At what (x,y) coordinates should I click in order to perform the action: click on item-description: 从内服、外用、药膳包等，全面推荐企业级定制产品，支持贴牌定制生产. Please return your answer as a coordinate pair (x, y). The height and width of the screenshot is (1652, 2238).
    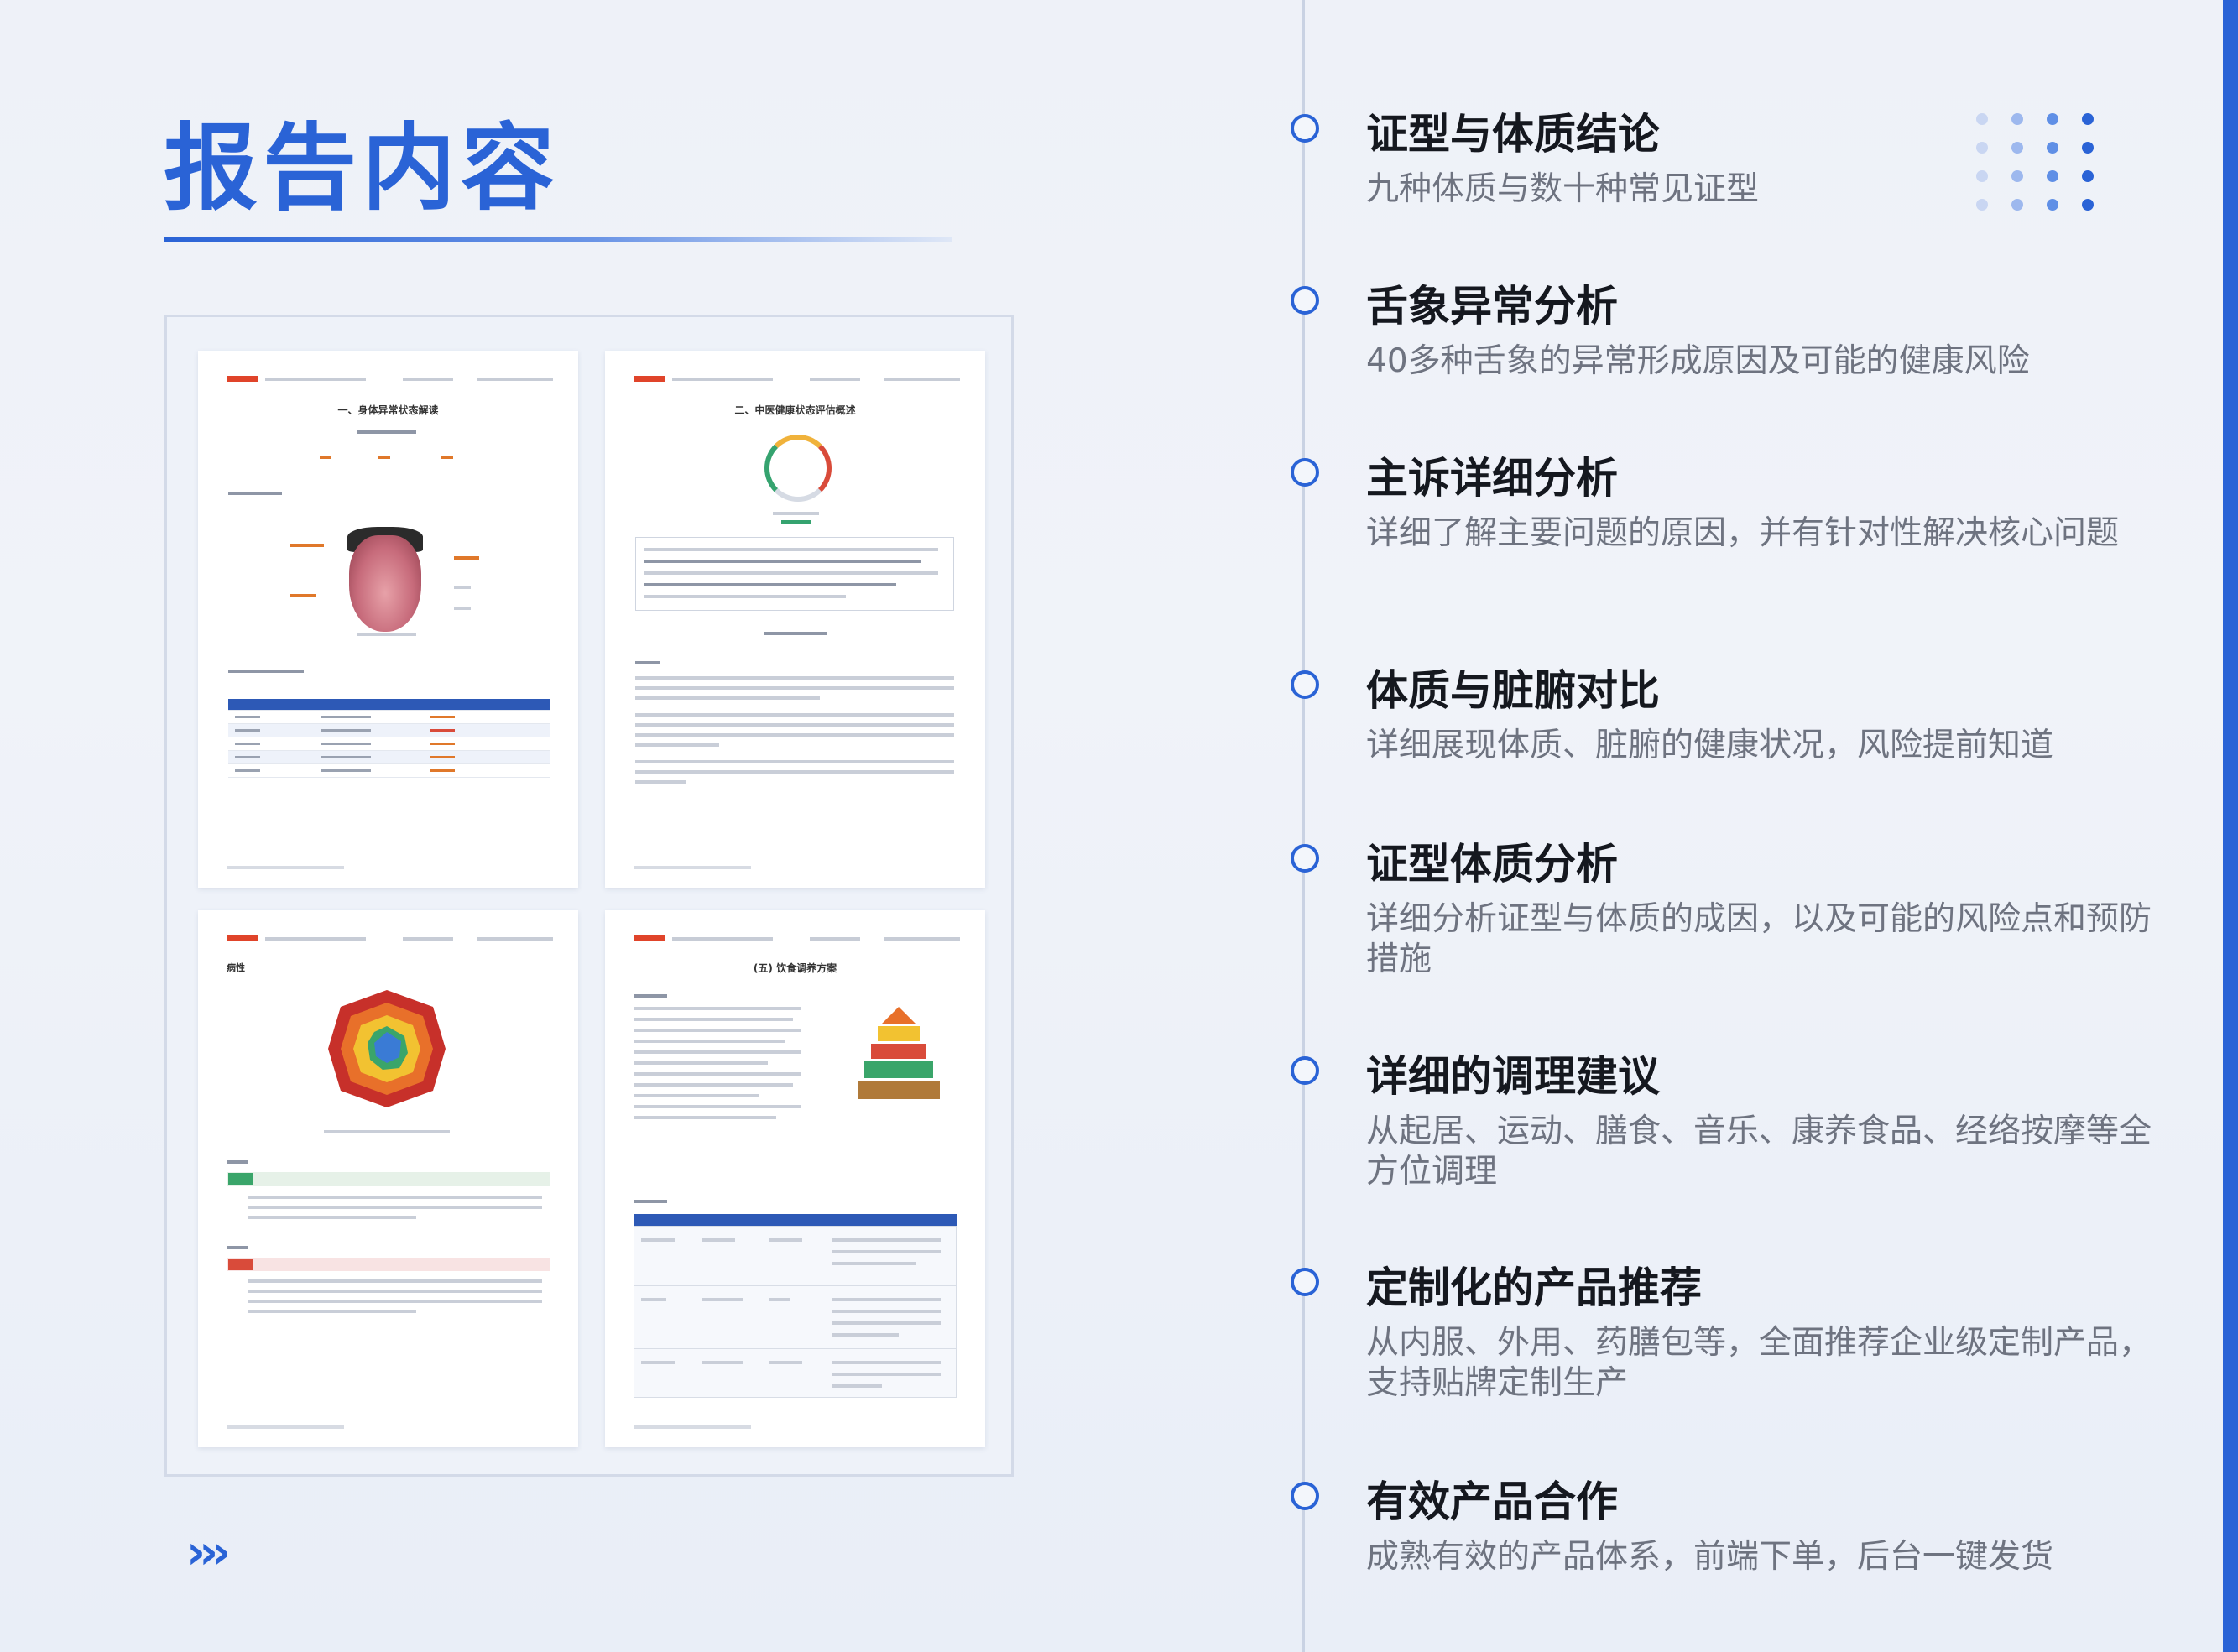
    Looking at the image, I should click on (1759, 1363).